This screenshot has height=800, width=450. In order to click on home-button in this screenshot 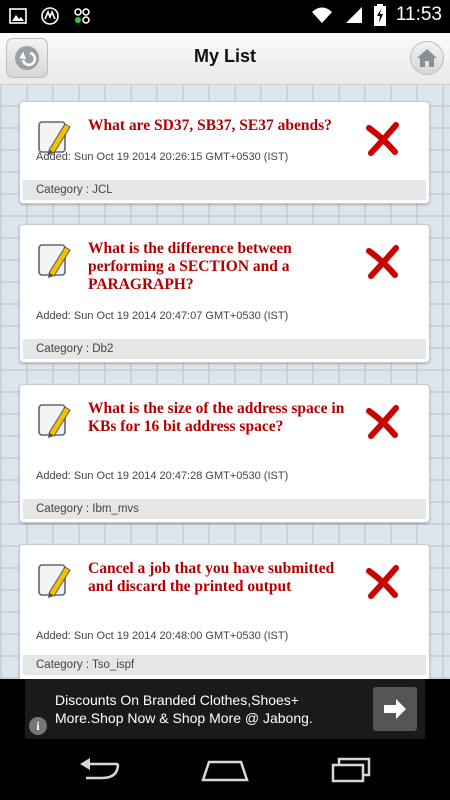, I will do `click(427, 58)`.